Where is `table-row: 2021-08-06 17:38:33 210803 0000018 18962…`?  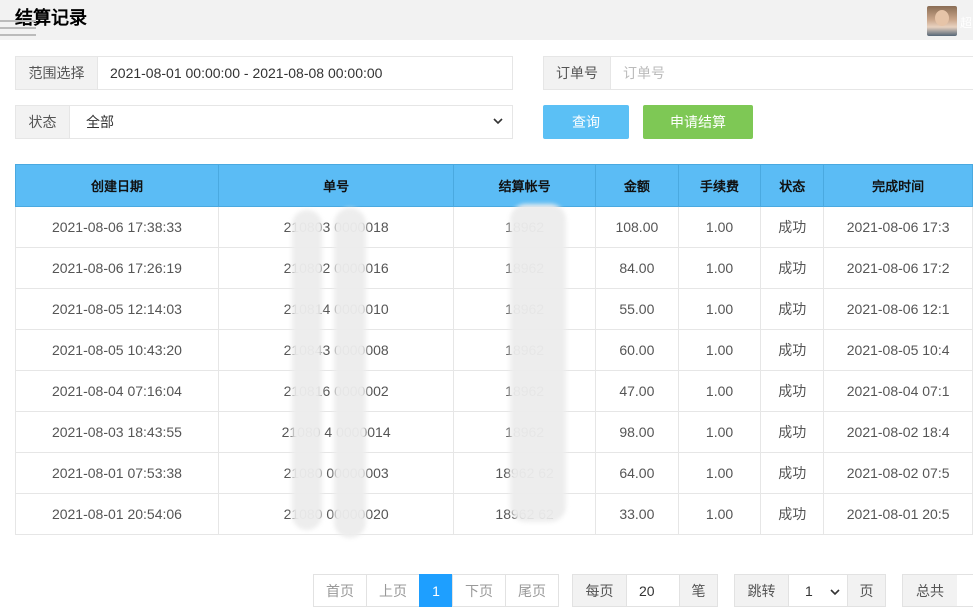
table-row: 2021-08-06 17:38:33 210803 0000018 18962… is located at coordinates (494, 227).